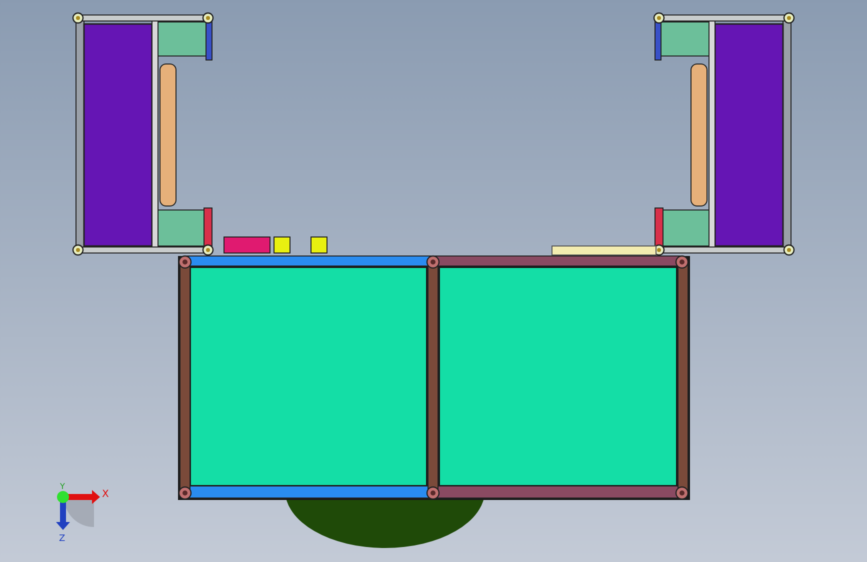 Image resolution: width=867 pixels, height=562 pixels. Describe the element at coordinates (62, 539) in the screenshot. I see `z-axis-label: Z` at that location.